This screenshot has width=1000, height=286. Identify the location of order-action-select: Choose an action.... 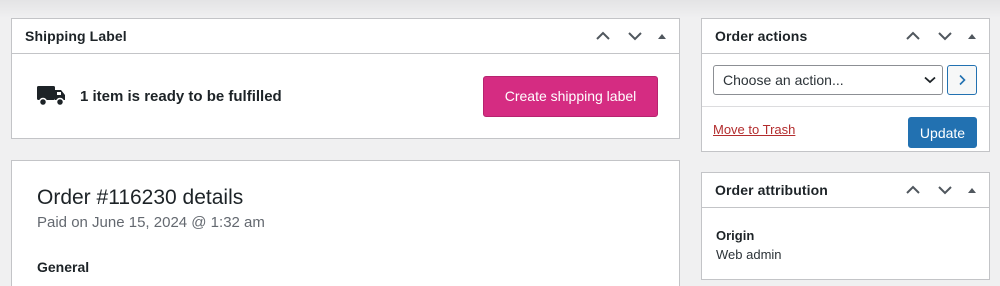
(828, 80).